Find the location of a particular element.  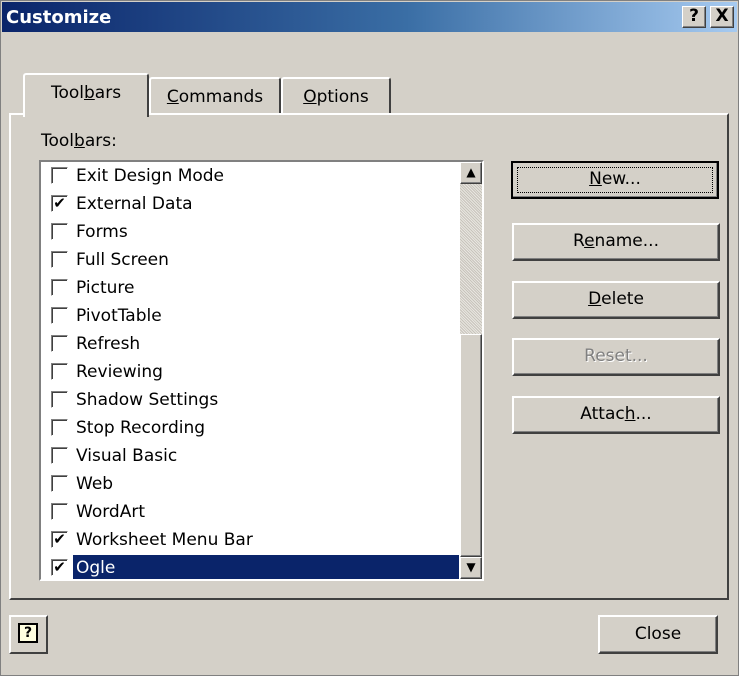

scroll-down-button: ▼ is located at coordinates (471, 568).